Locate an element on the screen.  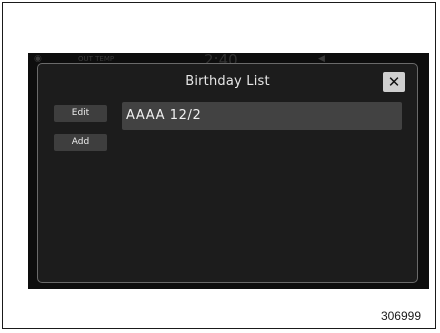
edit-button: Edit is located at coordinates (80, 113).